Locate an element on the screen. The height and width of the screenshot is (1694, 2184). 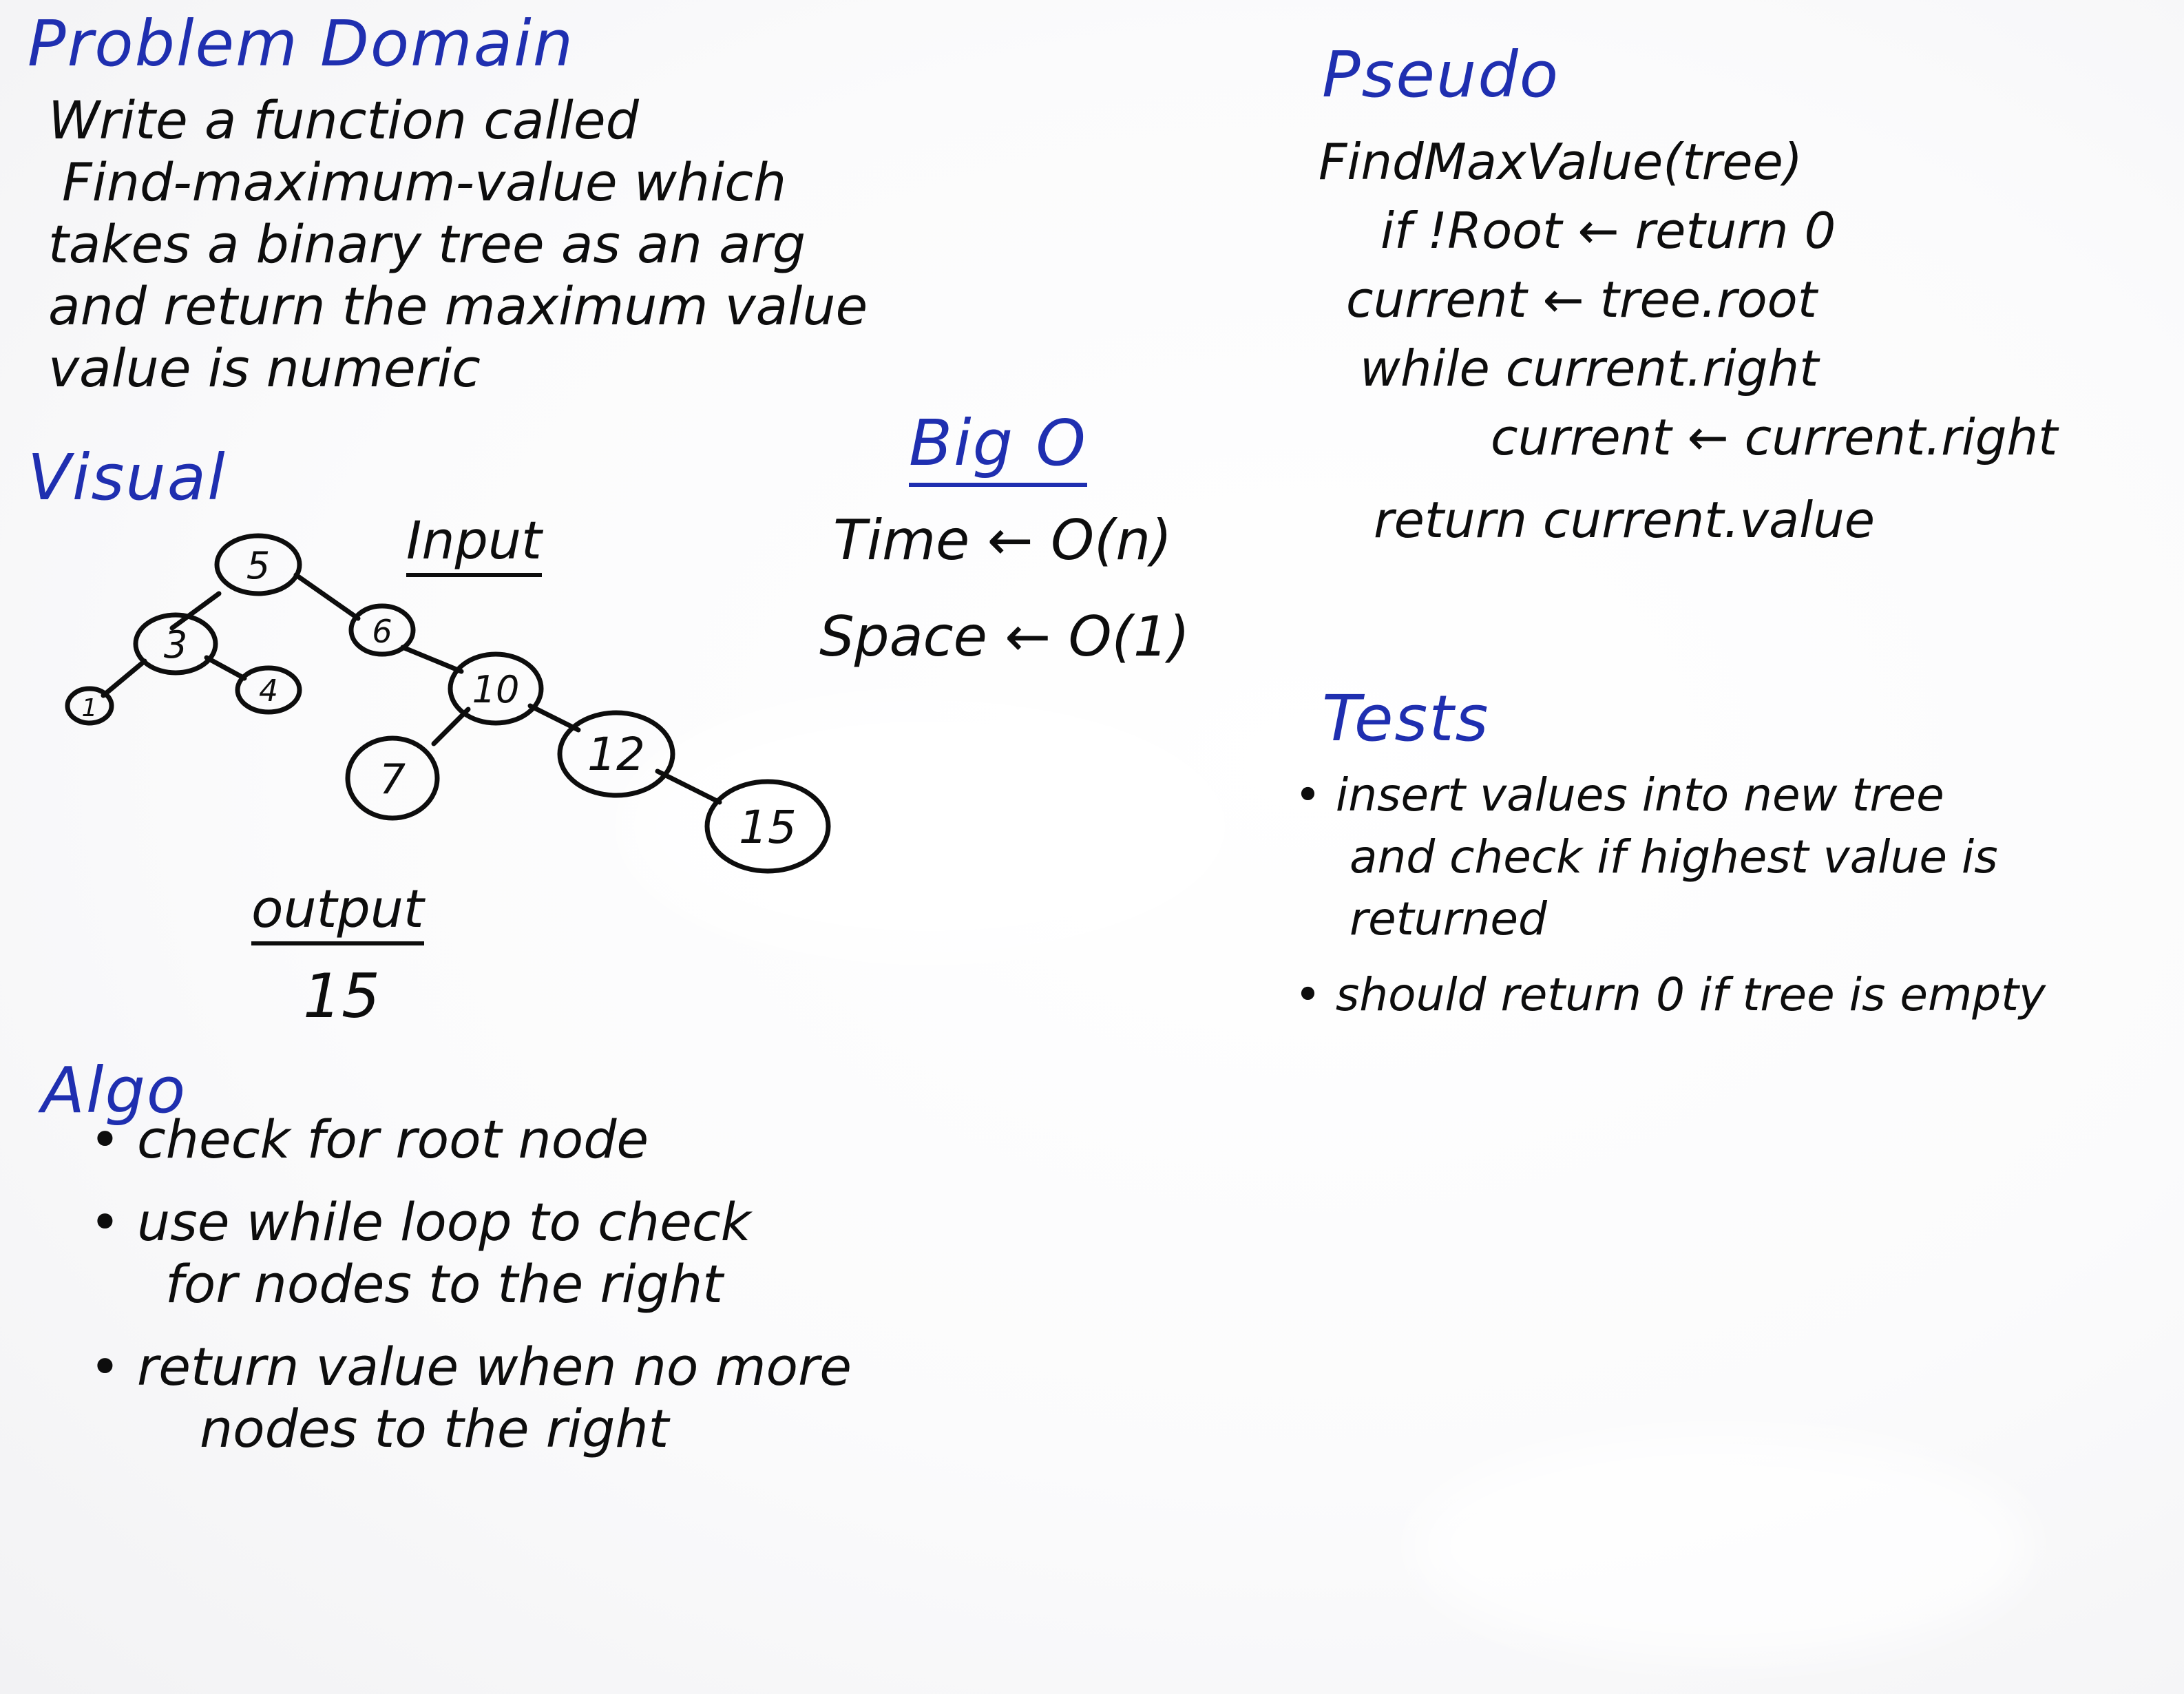
node-label-3: 3 is located at coordinates (175, 645).